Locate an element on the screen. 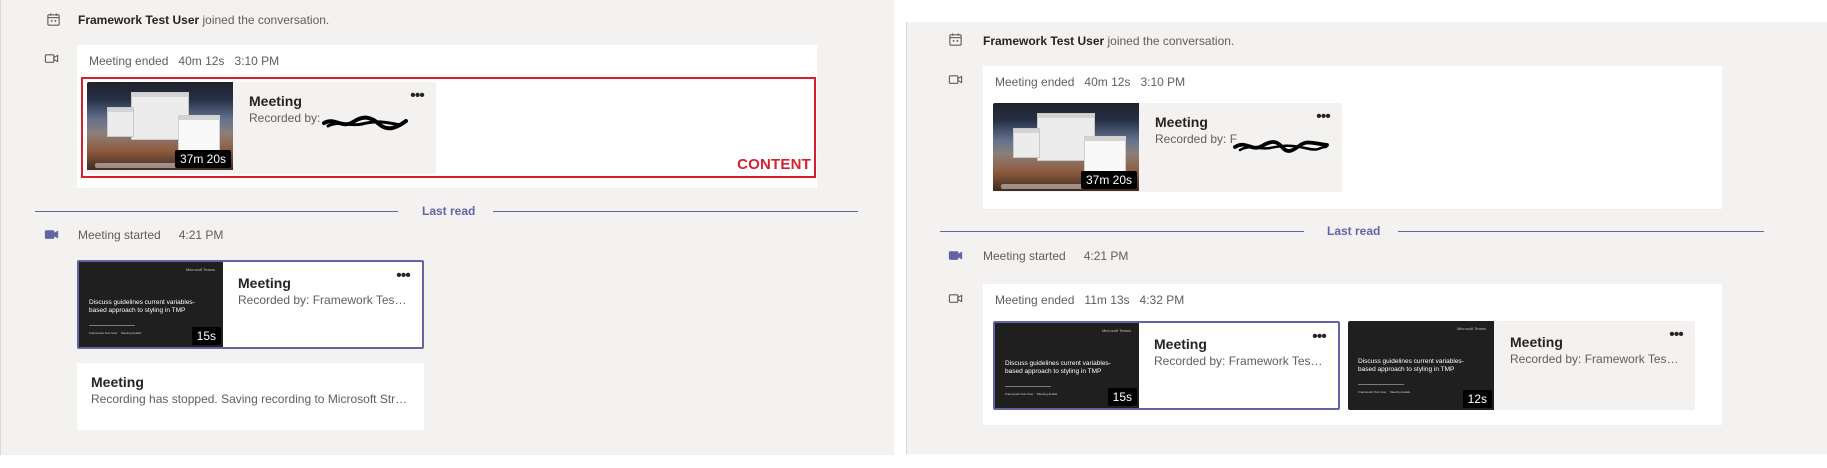 Image resolution: width=1827 pixels, height=468 pixels. recording-thumbnail: 37m 20s is located at coordinates (1066, 147).